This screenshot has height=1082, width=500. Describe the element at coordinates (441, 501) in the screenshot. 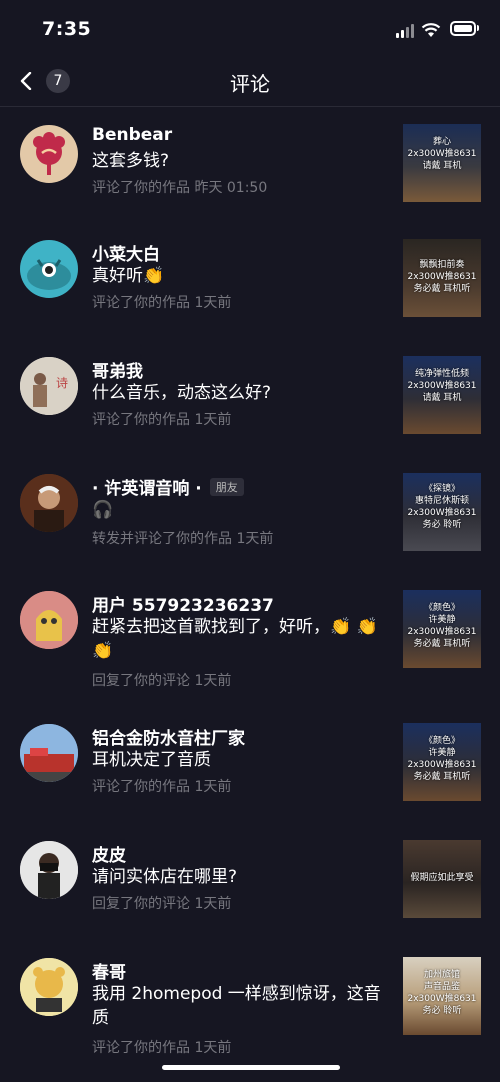

I see `thumbnail-caption-line: 惠特尼休斯顿` at that location.